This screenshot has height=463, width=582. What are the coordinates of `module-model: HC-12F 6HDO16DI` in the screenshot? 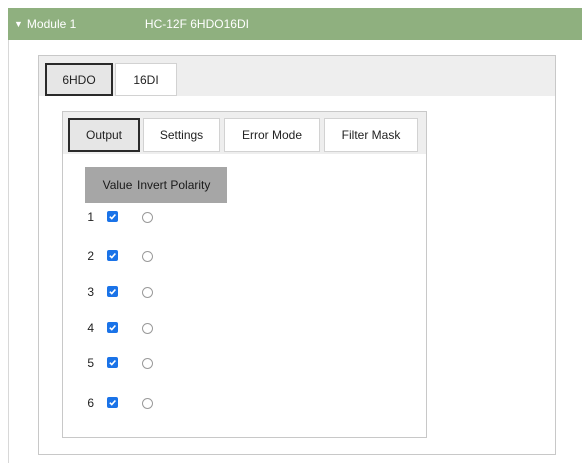 It's located at (196, 24).